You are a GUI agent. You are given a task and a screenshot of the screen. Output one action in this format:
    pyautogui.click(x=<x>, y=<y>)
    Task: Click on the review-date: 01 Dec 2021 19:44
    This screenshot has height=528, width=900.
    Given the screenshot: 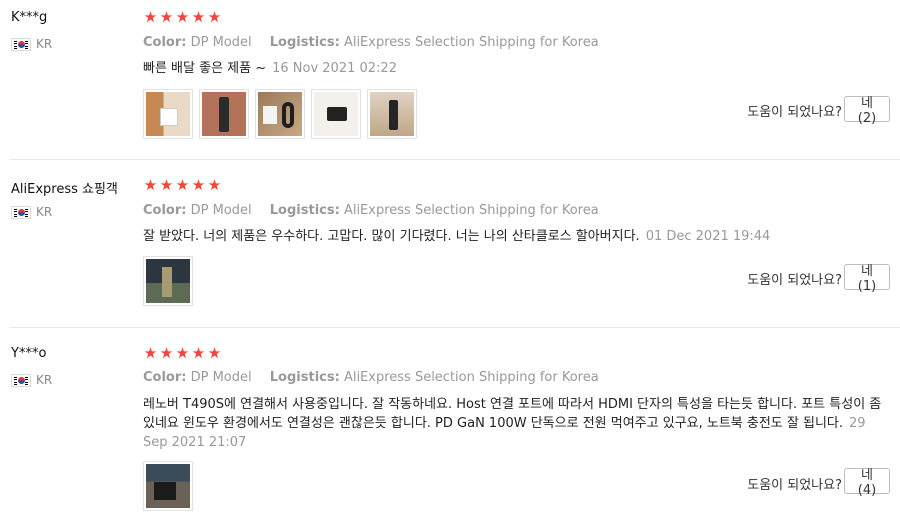 What is the action you would take?
    pyautogui.click(x=708, y=236)
    